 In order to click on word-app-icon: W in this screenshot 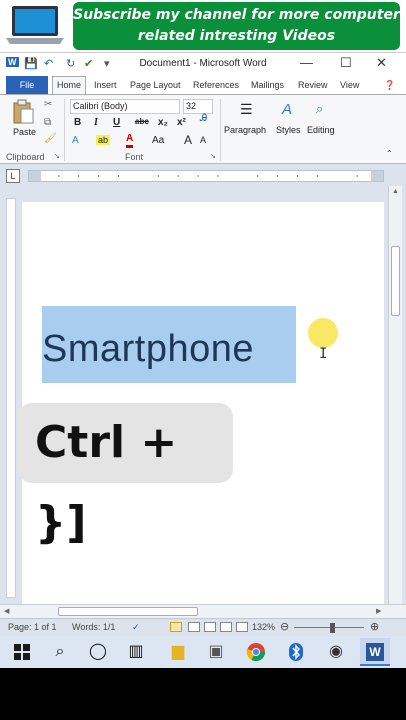, I will do `click(375, 652)`.